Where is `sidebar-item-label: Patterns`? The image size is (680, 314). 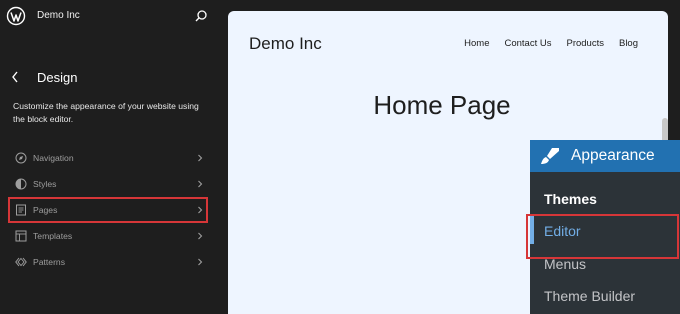 sidebar-item-label: Patterns is located at coordinates (49, 262).